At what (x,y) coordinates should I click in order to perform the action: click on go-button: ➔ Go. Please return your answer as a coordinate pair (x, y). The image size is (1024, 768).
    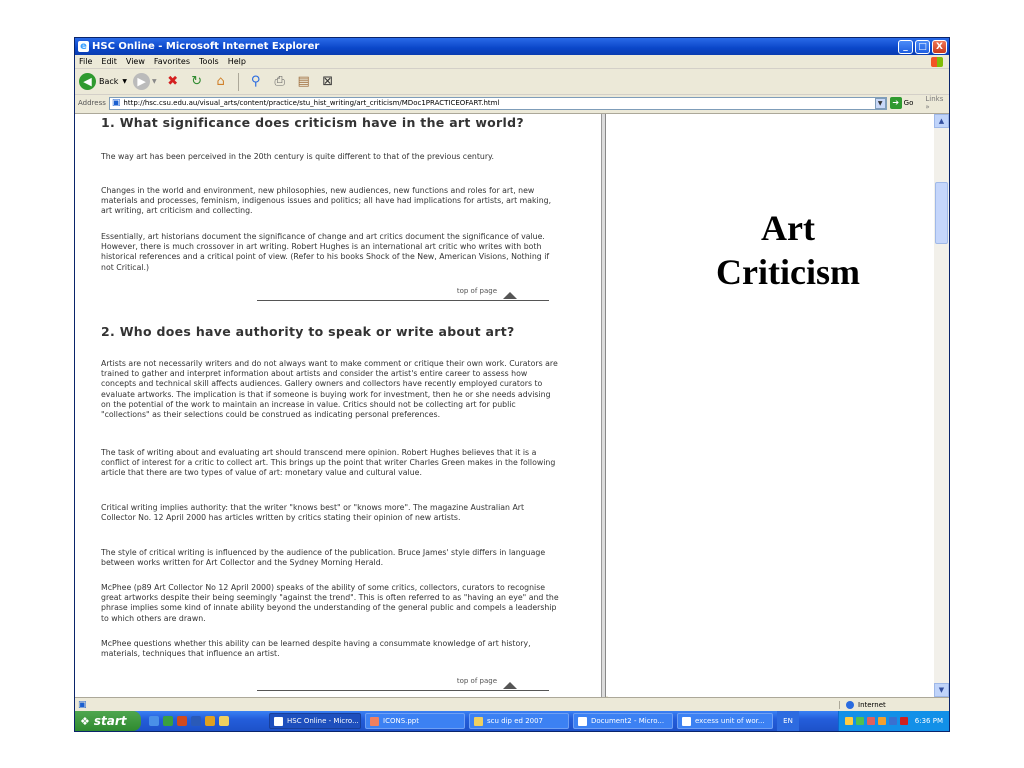
    Looking at the image, I should click on (901, 103).